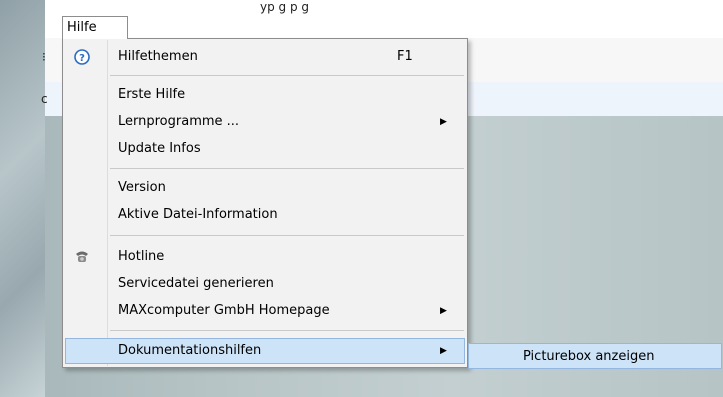 The width and height of the screenshot is (723, 397). Describe the element at coordinates (265, 57) in the screenshot. I see `menu-item-help-topics: ? Hilfethemen F1` at that location.